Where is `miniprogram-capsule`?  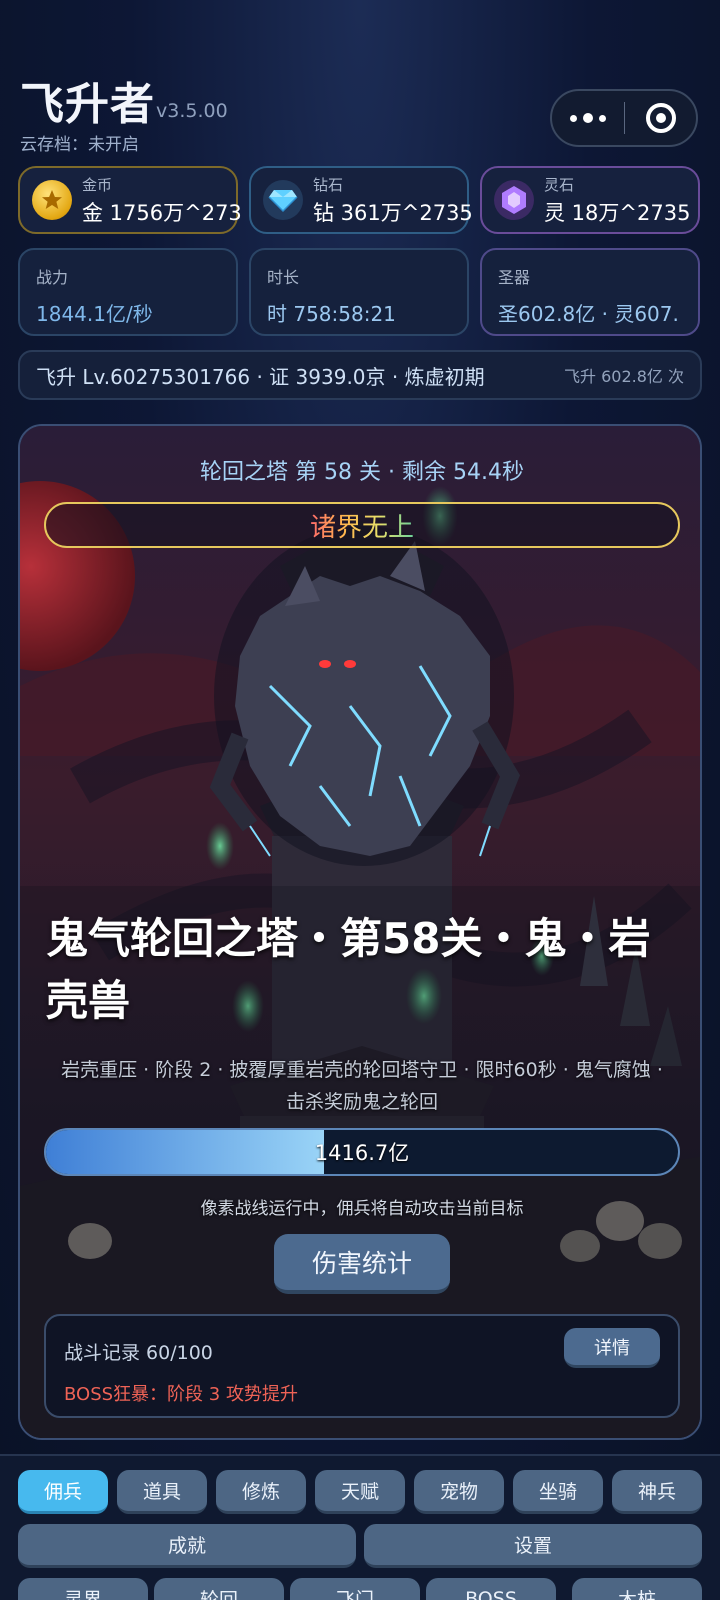 miniprogram-capsule is located at coordinates (624, 118).